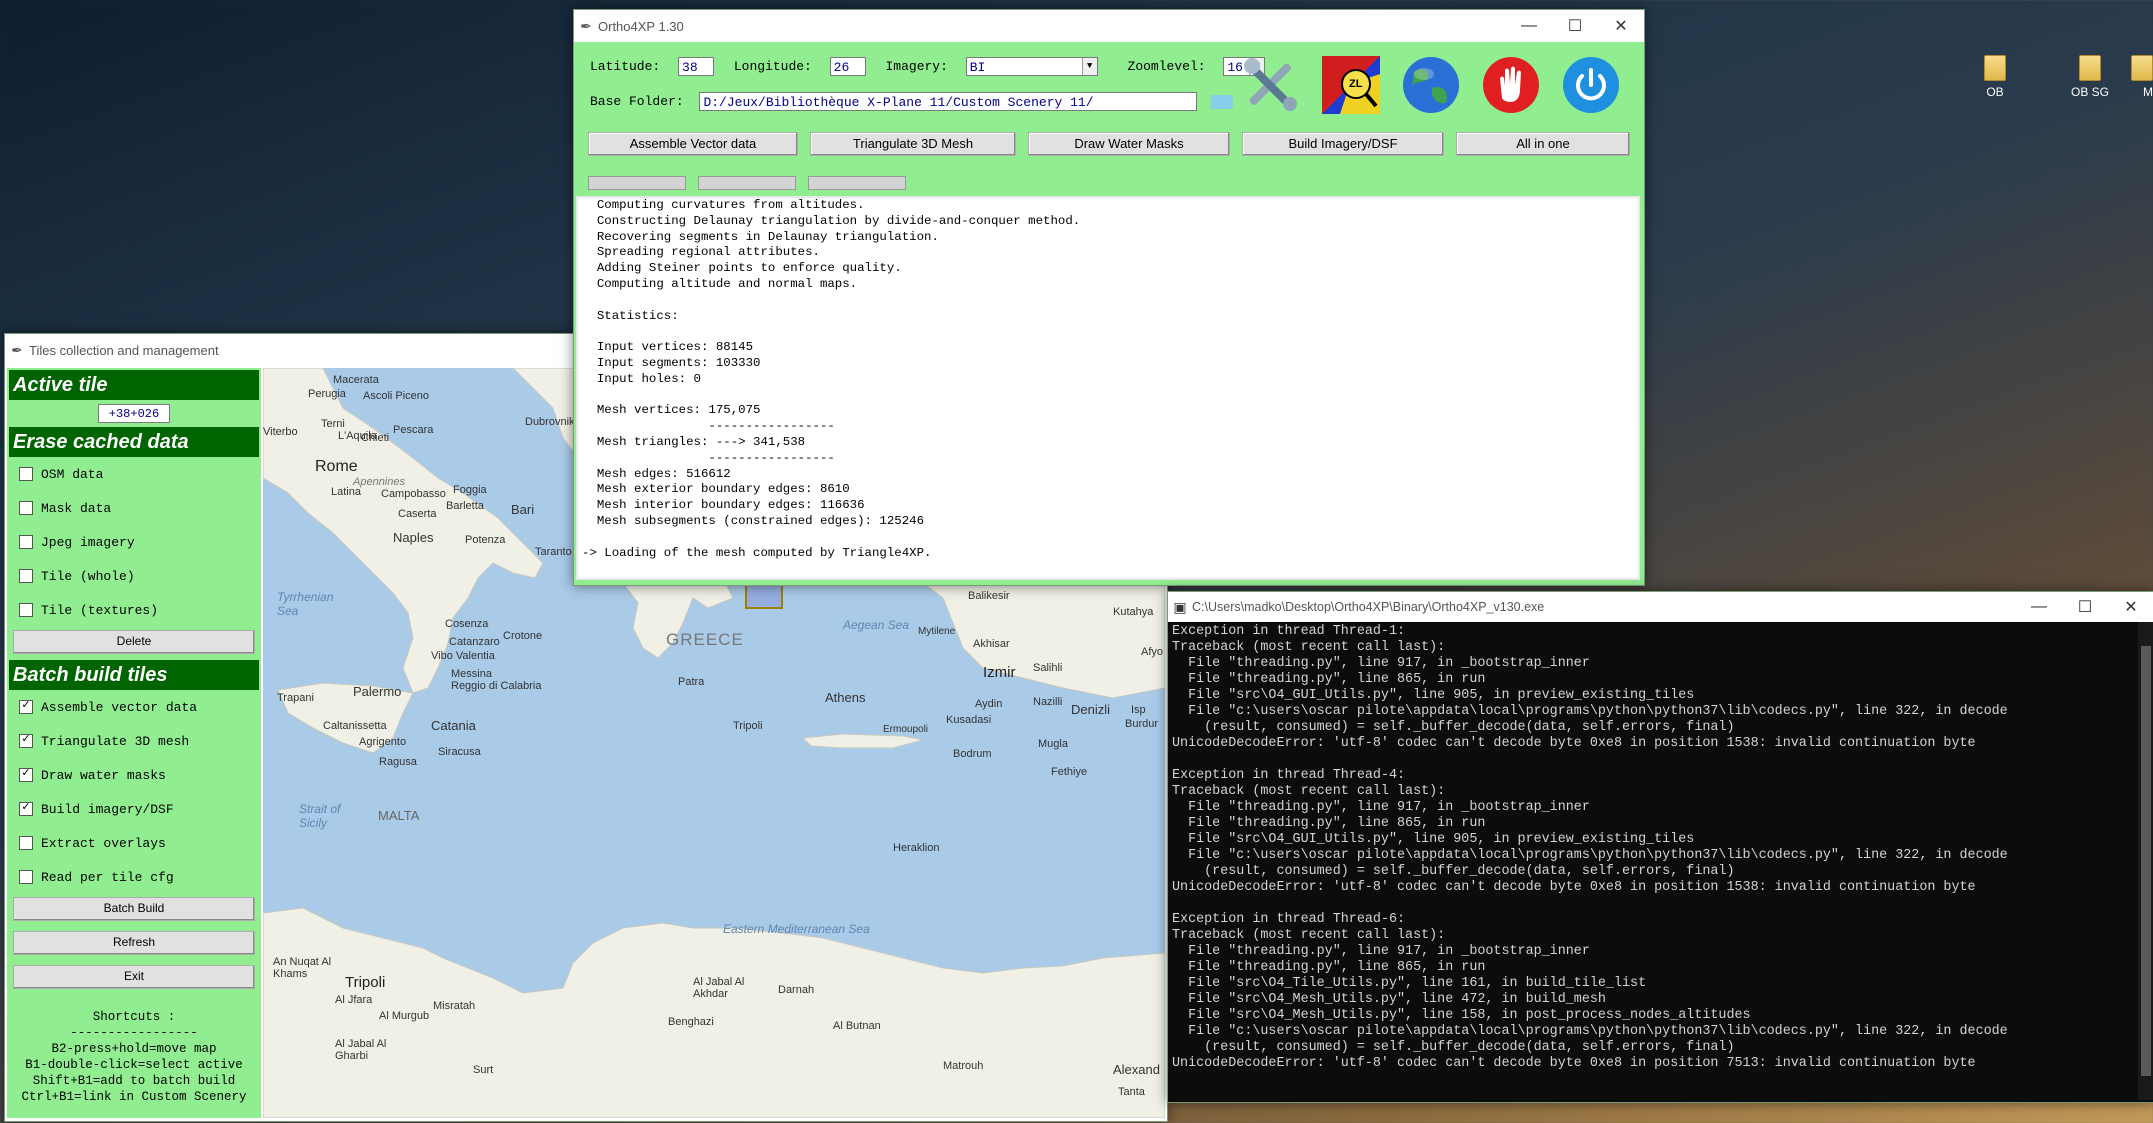 This screenshot has height=1123, width=2153. I want to click on sea-label: Tyrrhenian Sea, so click(305, 604).